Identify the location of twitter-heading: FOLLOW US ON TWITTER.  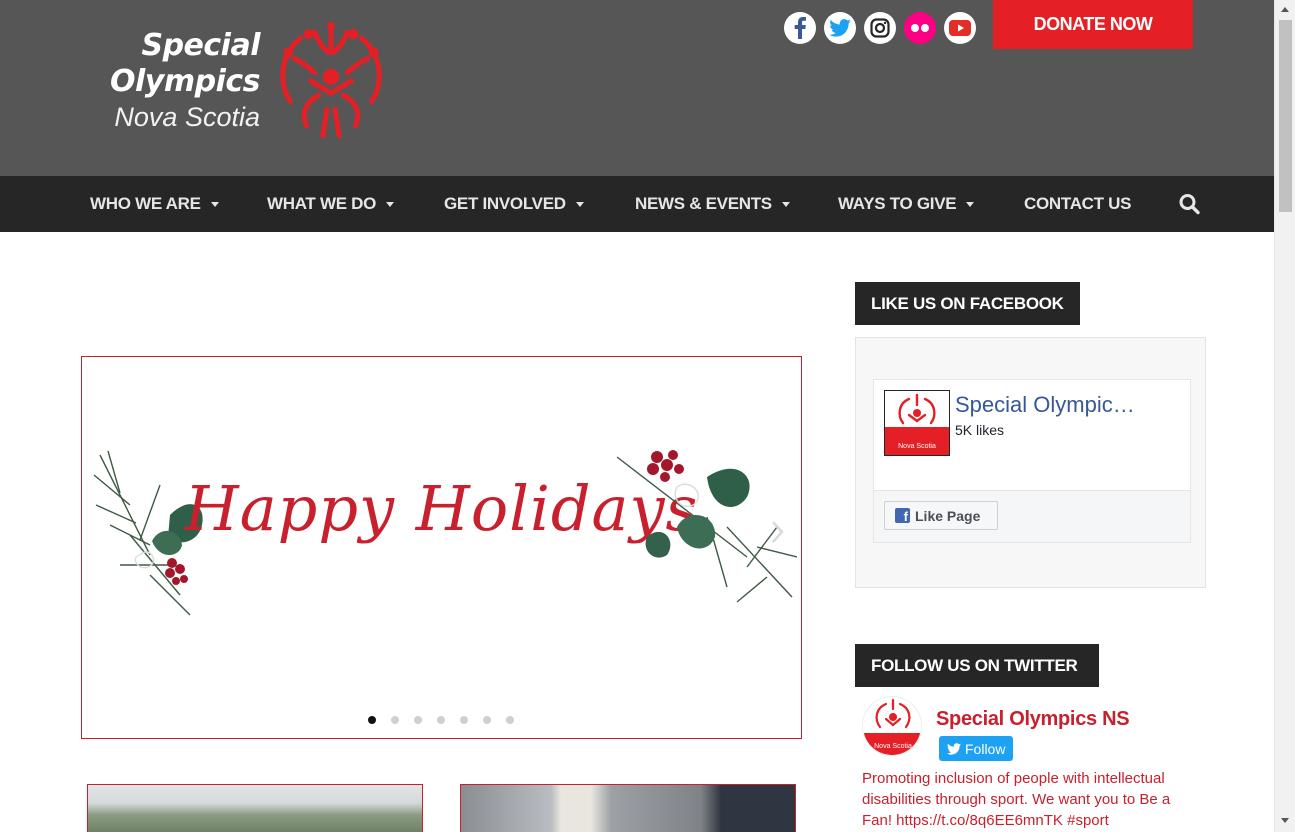
(977, 665).